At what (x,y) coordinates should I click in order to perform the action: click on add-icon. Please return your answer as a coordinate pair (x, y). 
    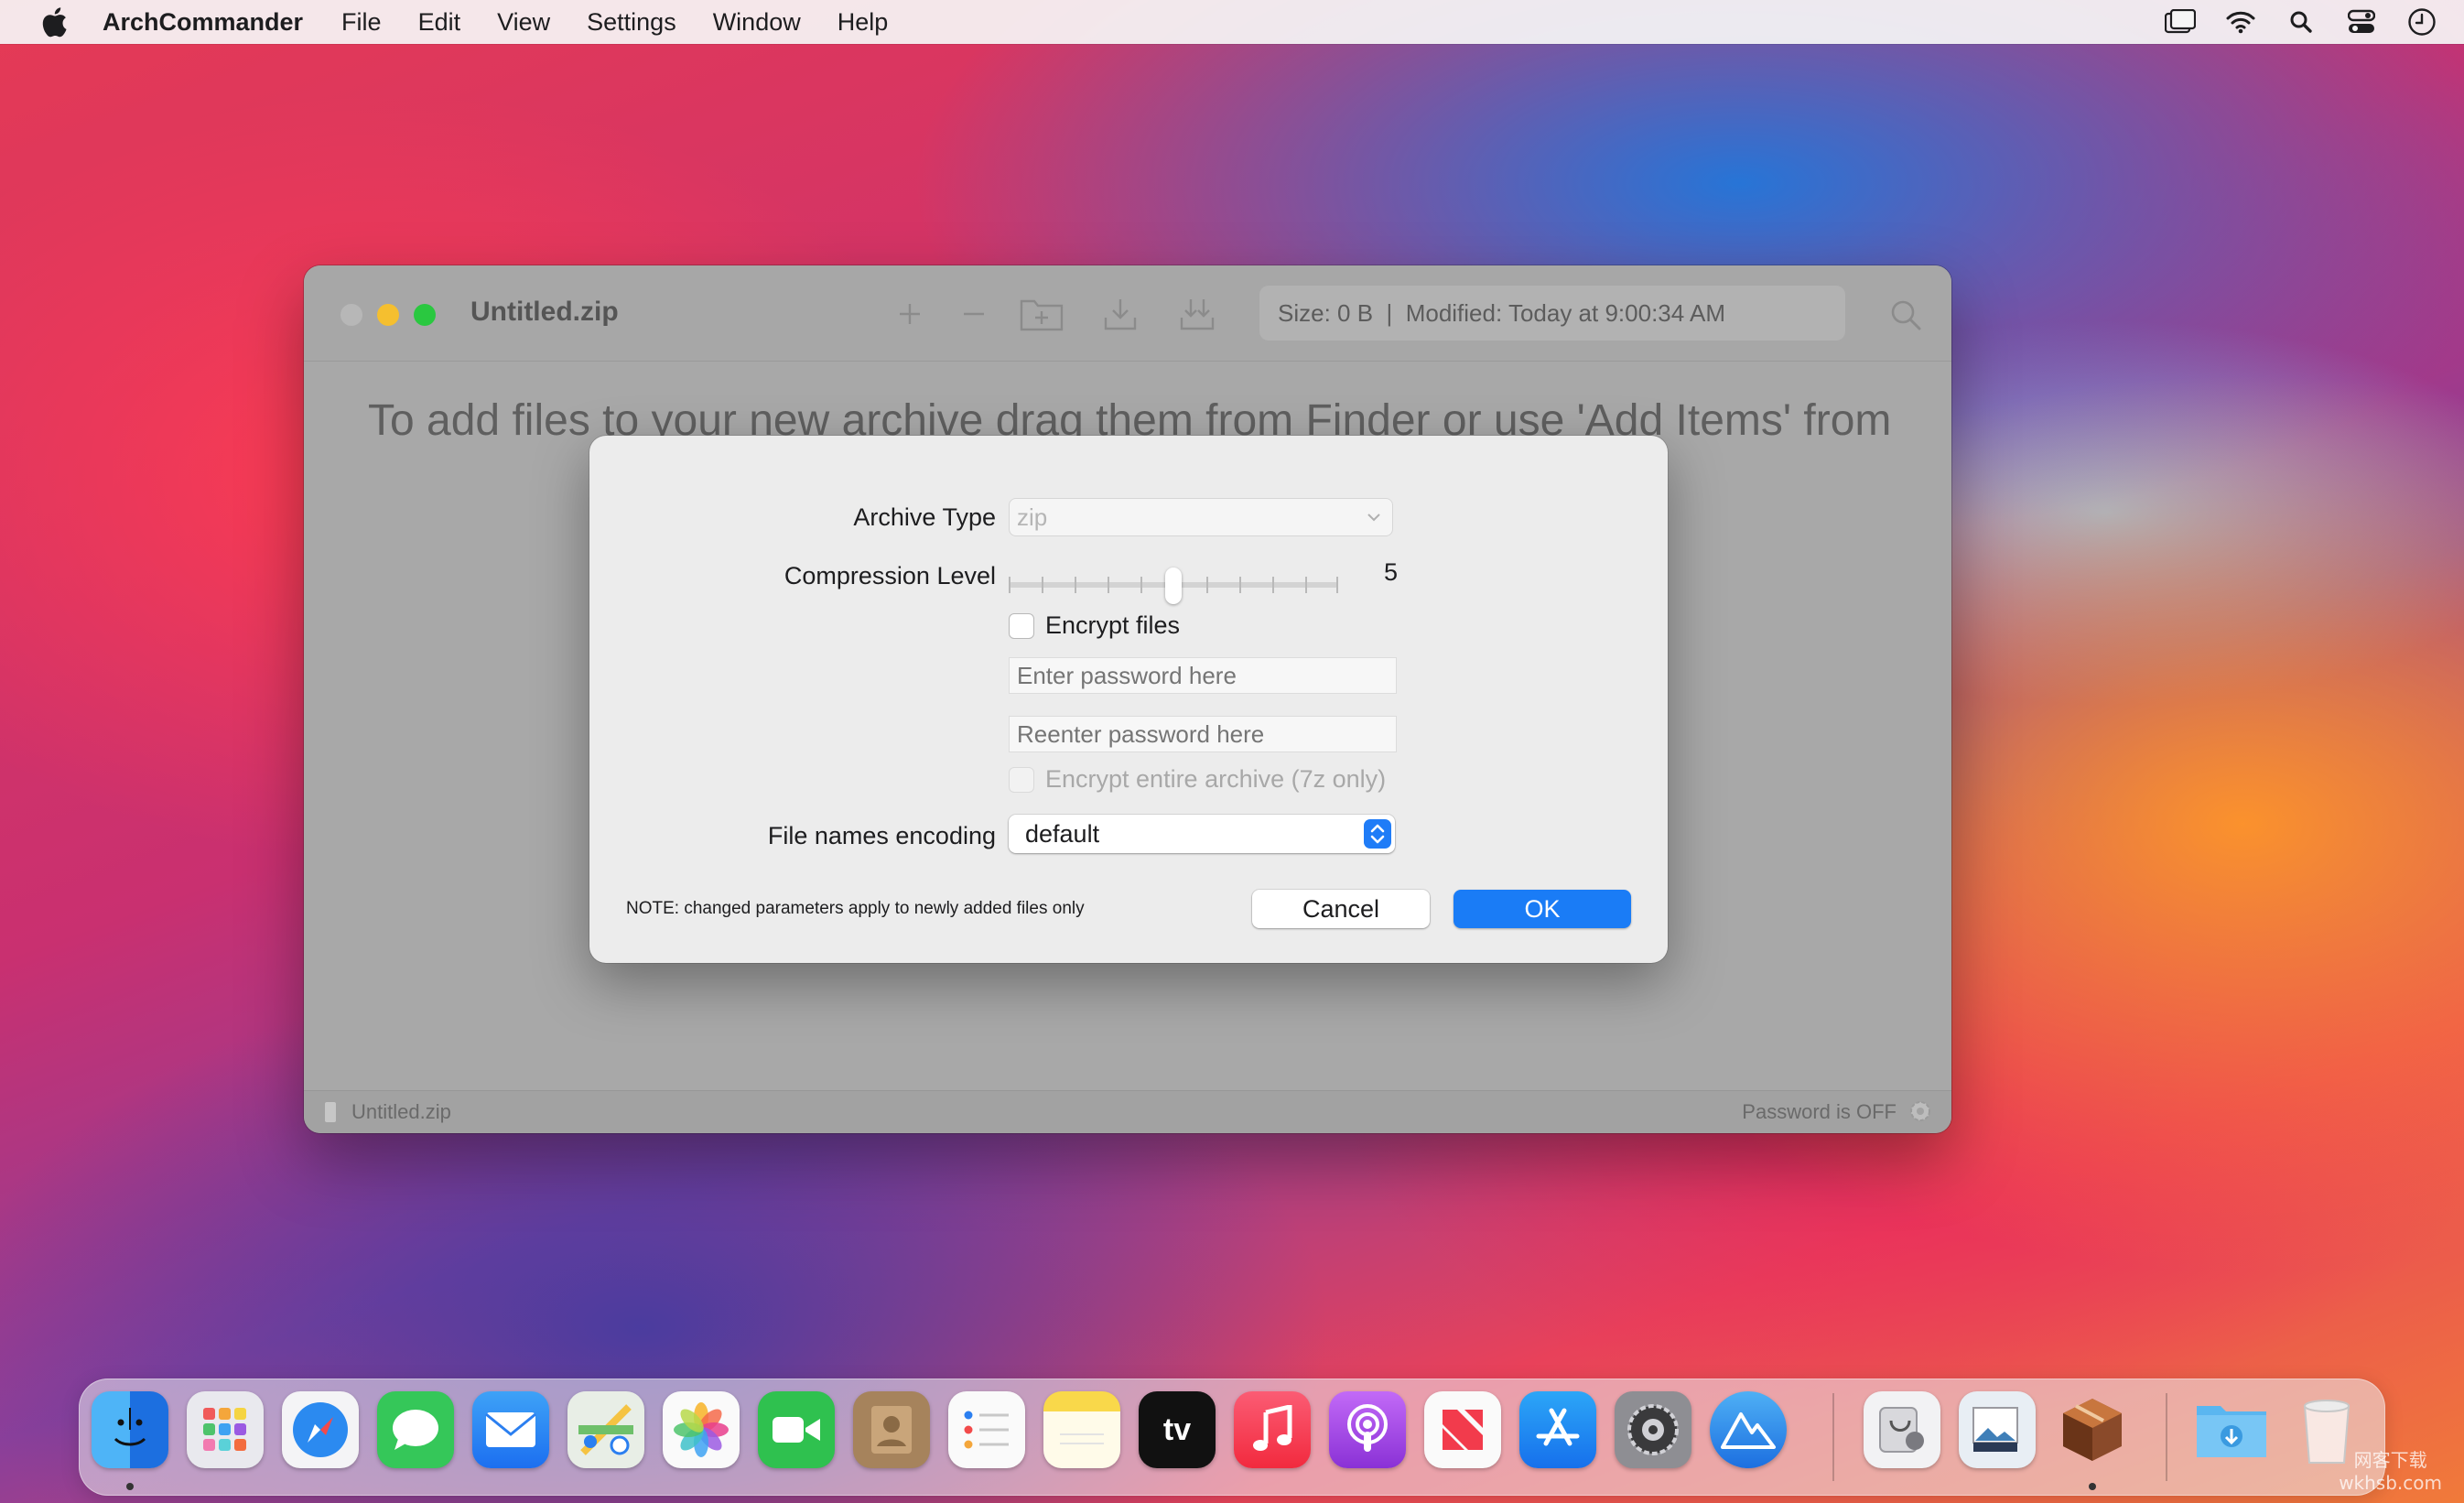
    Looking at the image, I should click on (909, 314).